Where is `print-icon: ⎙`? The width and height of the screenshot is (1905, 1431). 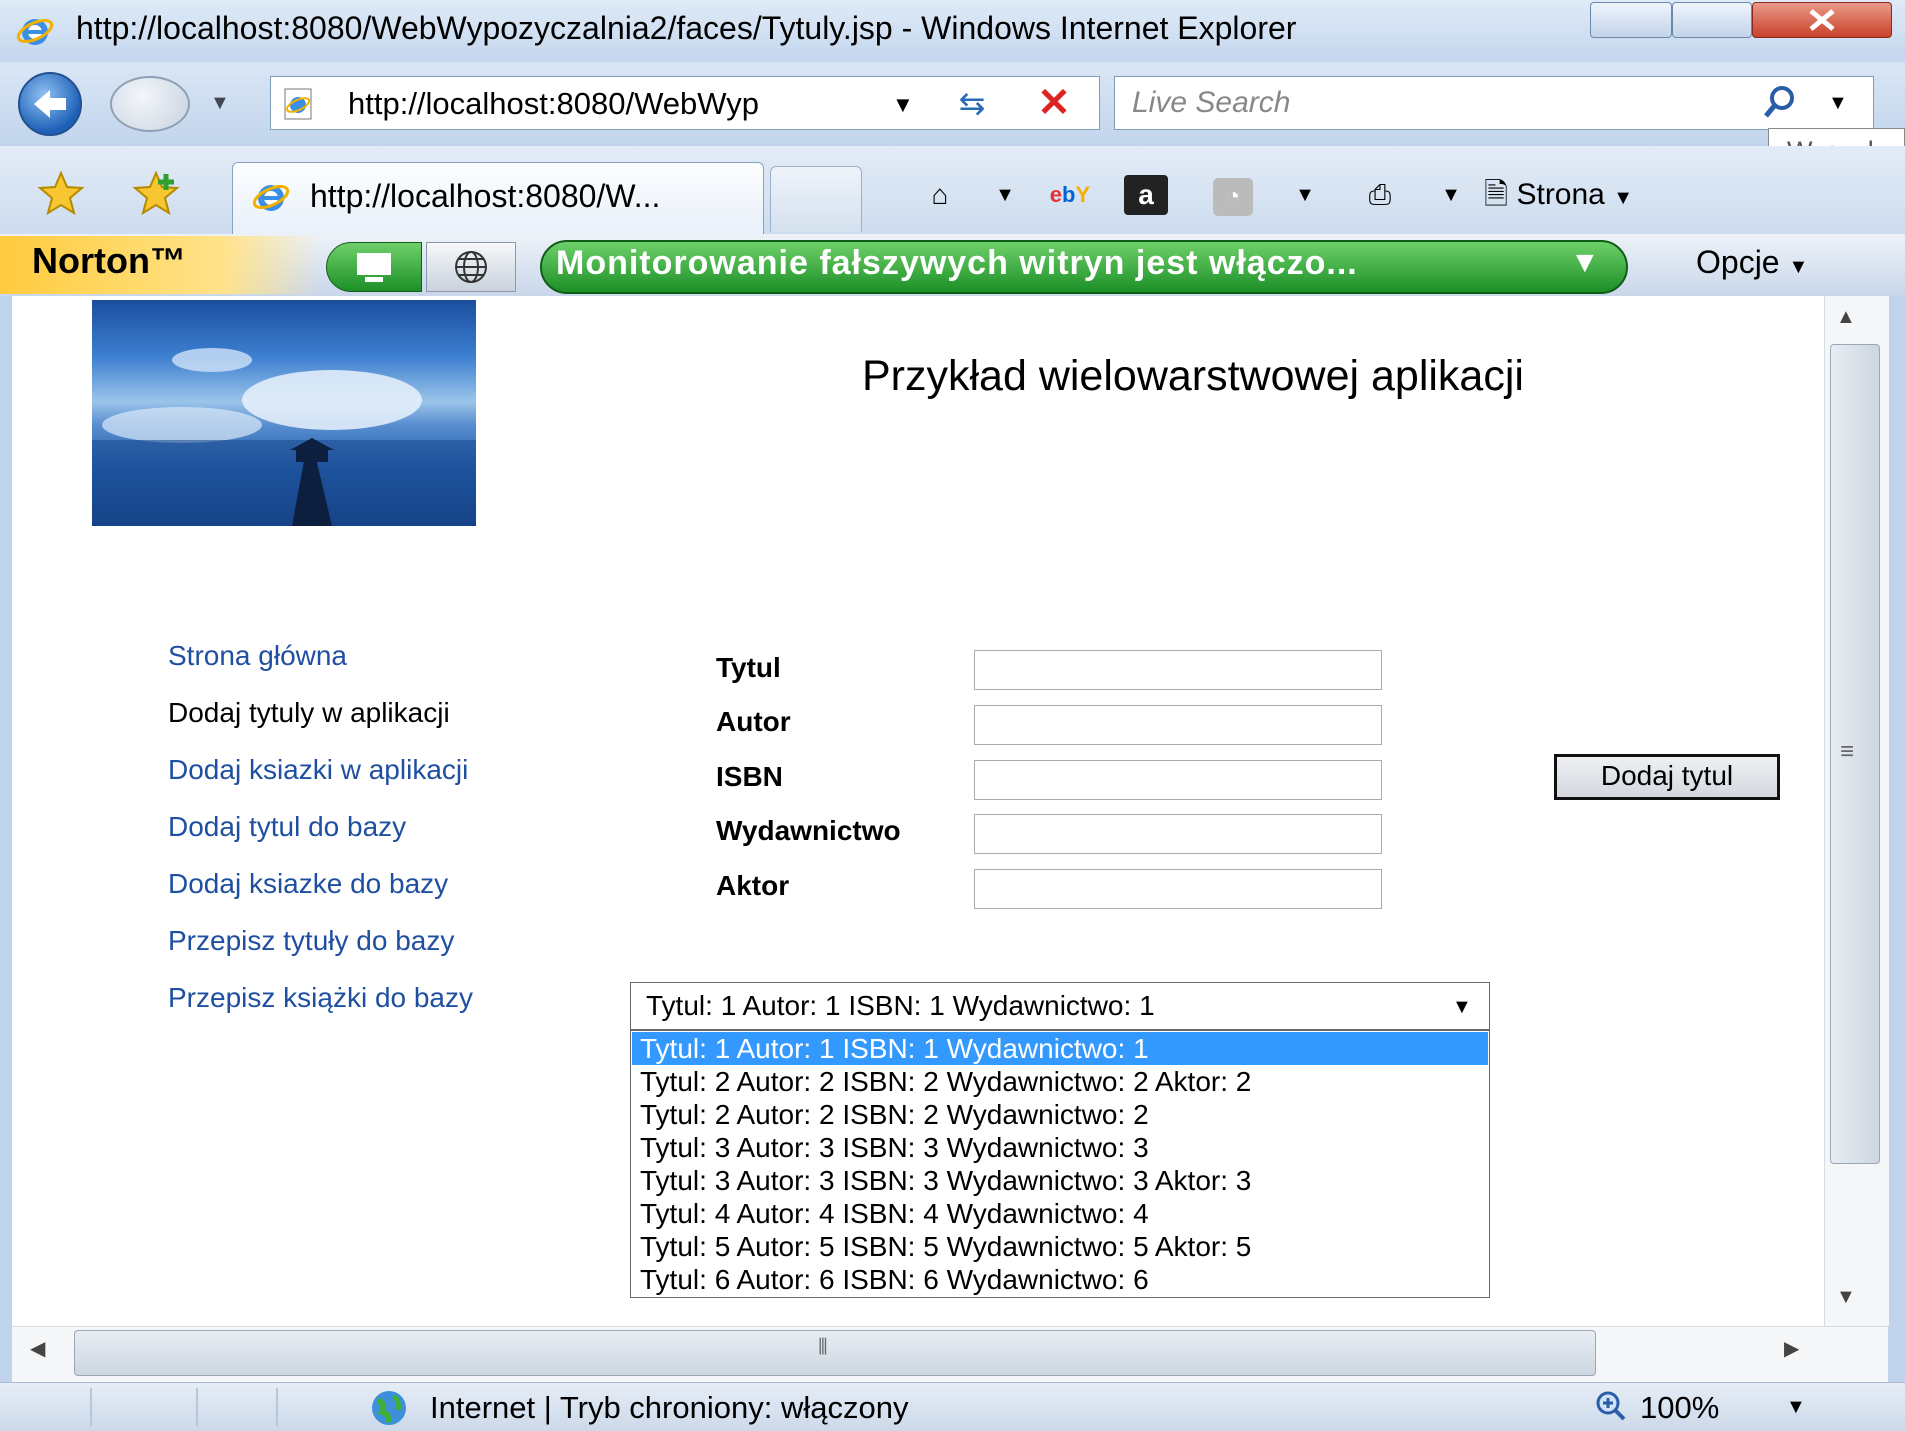 print-icon: ⎙ is located at coordinates (1380, 195).